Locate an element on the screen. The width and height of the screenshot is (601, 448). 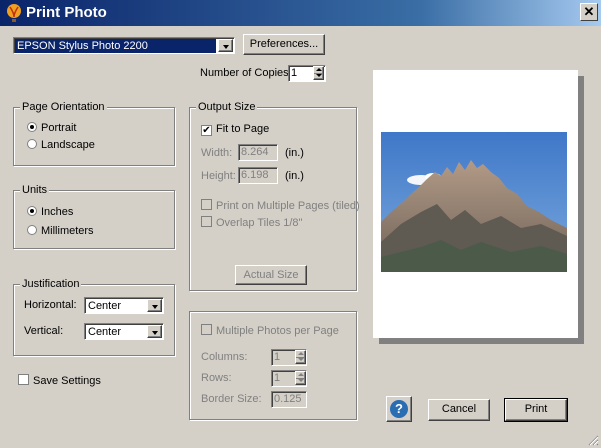
copies-stepper is located at coordinates (318, 73).